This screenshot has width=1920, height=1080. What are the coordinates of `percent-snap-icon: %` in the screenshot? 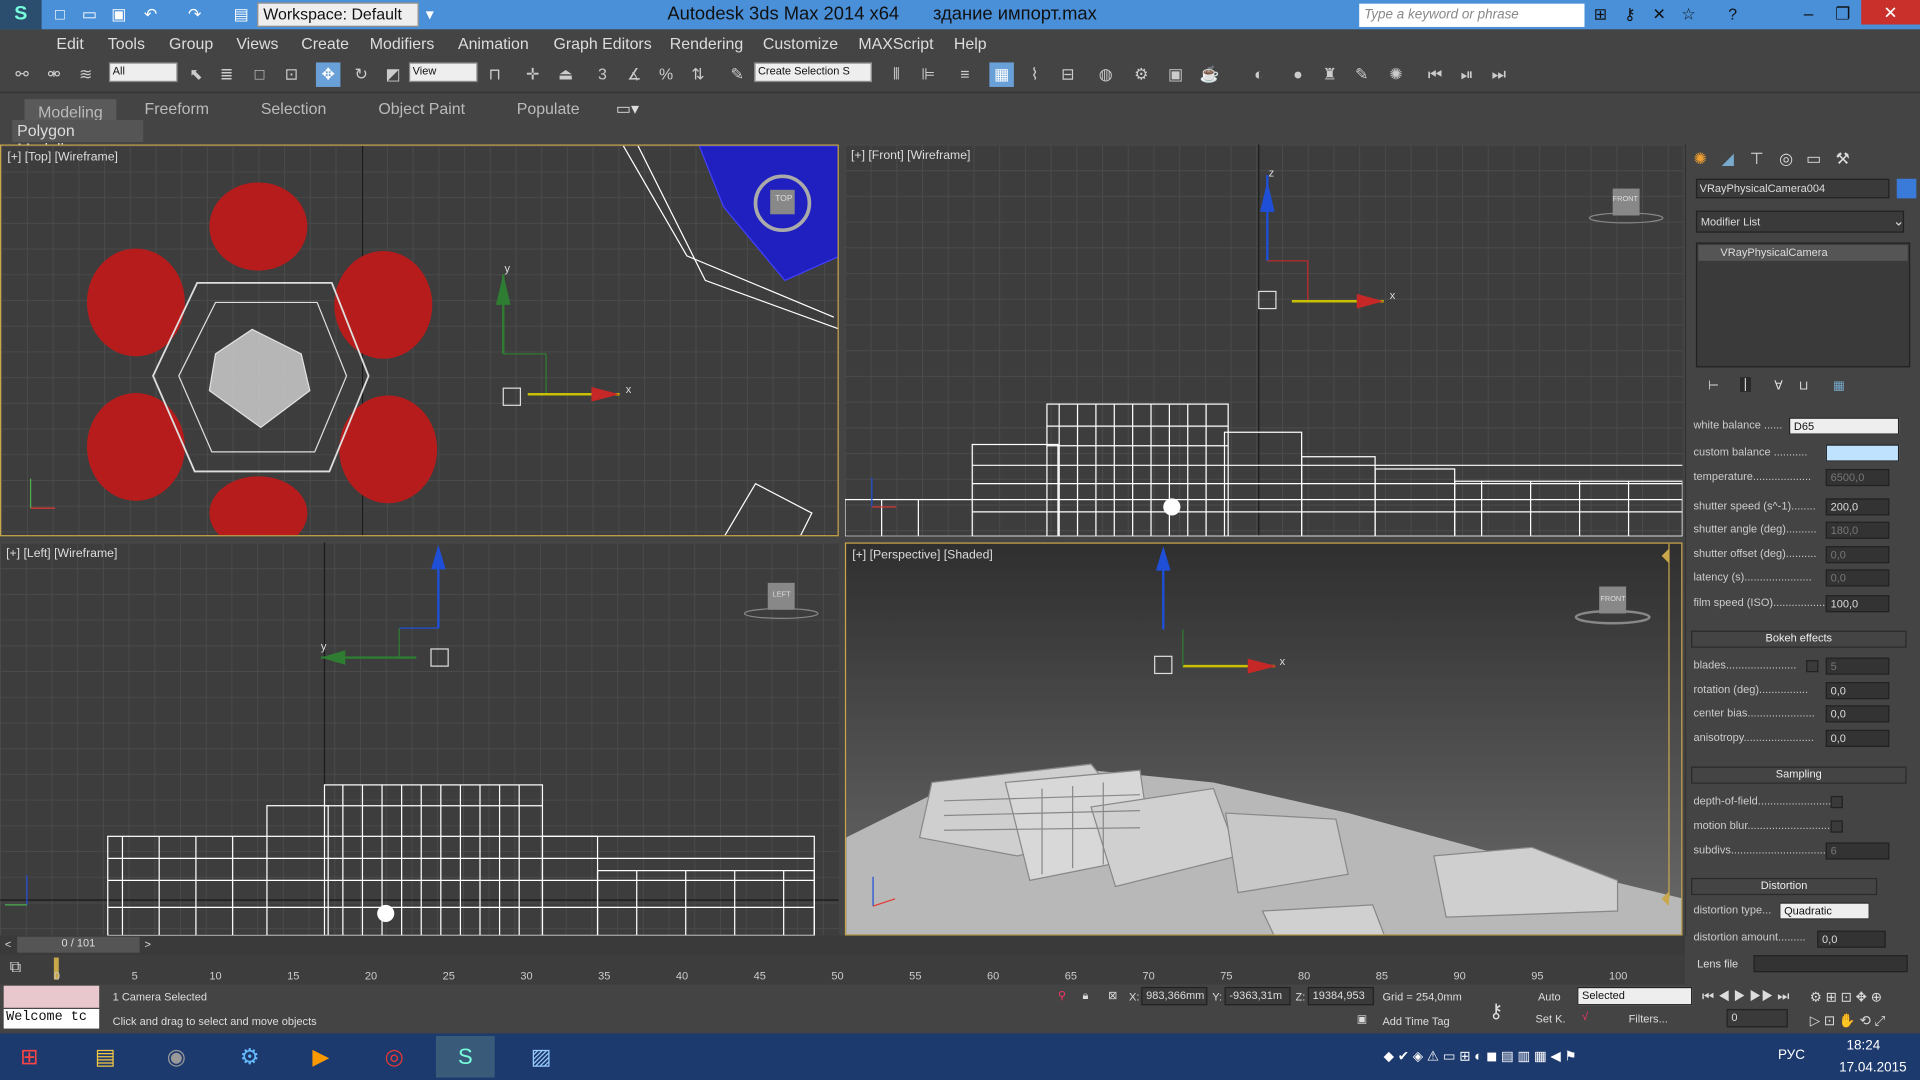 It's located at (666, 74).